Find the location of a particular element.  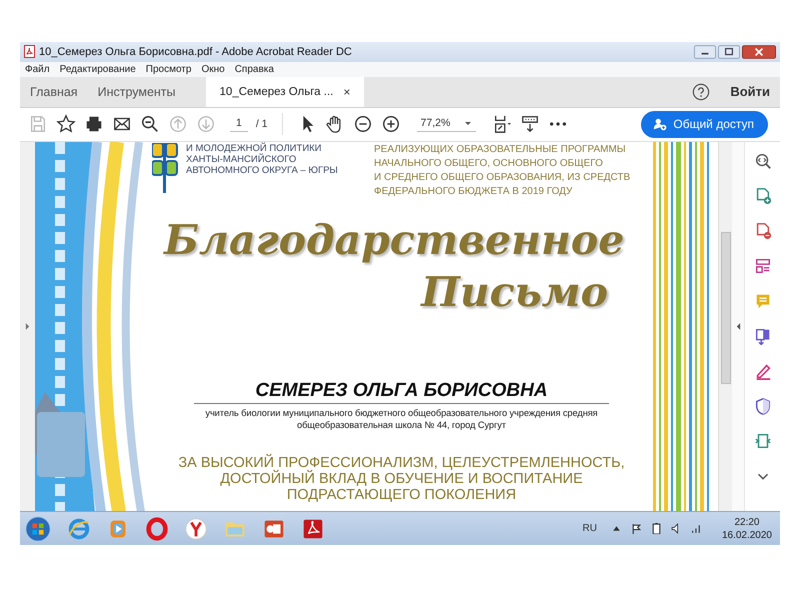

page-total: / 1 is located at coordinates (262, 124).